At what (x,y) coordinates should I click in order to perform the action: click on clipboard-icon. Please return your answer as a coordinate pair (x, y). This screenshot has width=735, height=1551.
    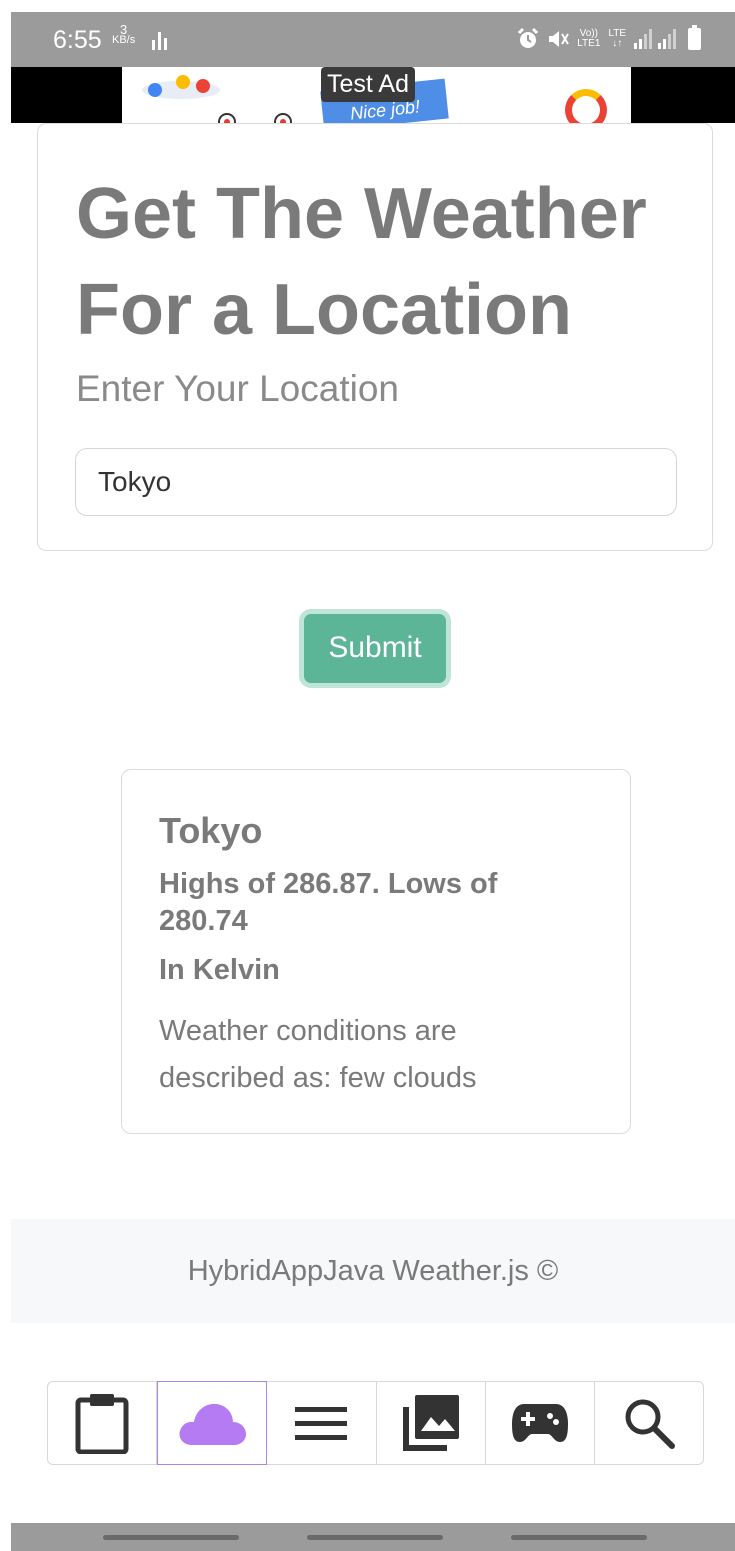
    Looking at the image, I should click on (102, 1424).